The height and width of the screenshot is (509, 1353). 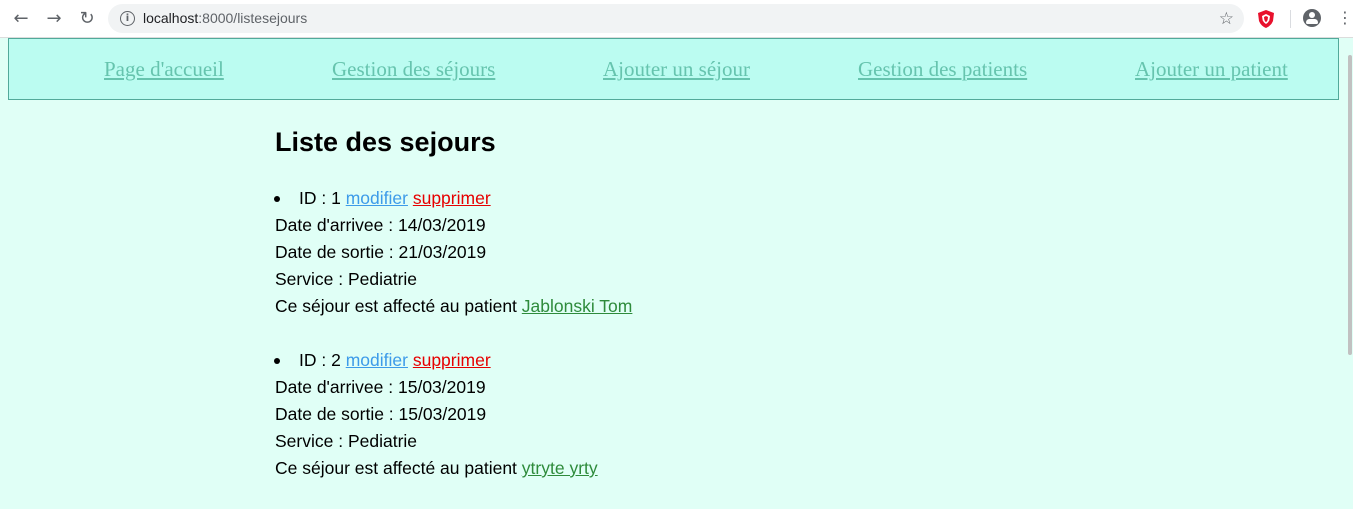 I want to click on url-text: localhost:8000/listesejours, so click(x=225, y=18).